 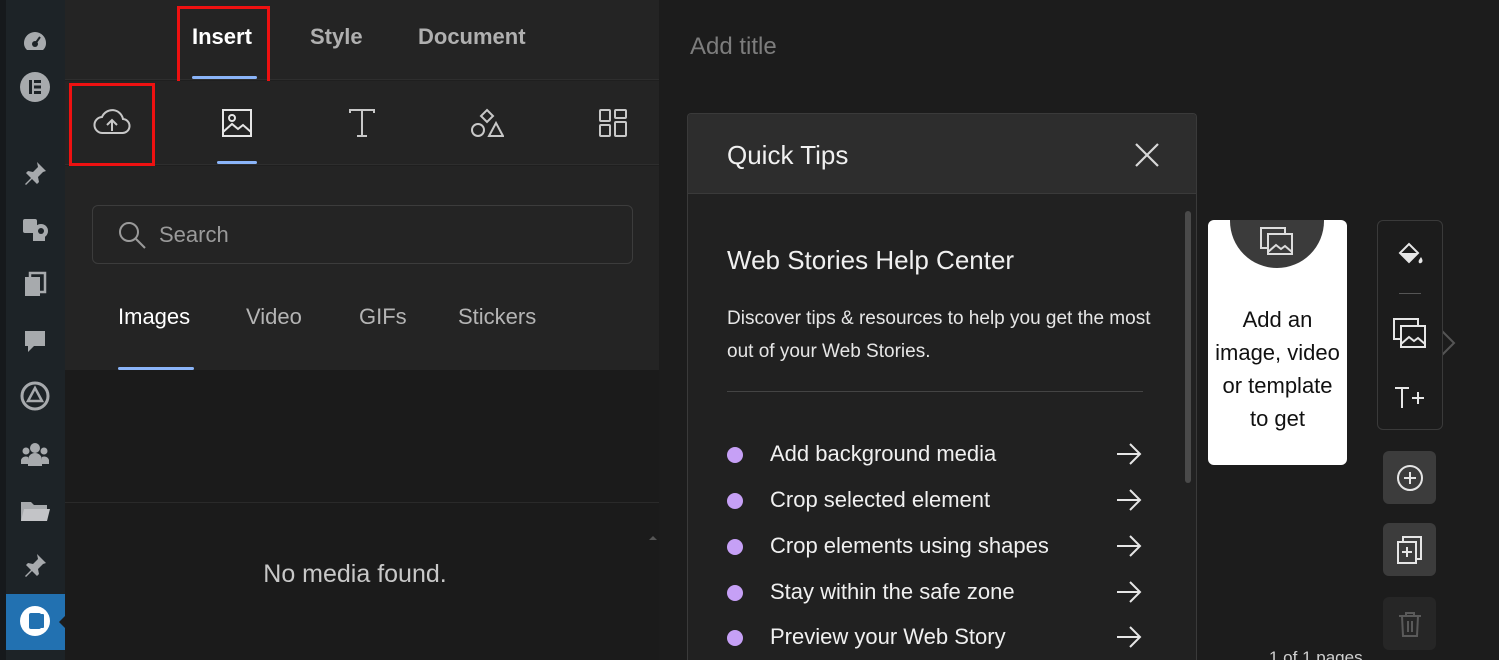 I want to click on shapes-button, so click(x=487, y=123).